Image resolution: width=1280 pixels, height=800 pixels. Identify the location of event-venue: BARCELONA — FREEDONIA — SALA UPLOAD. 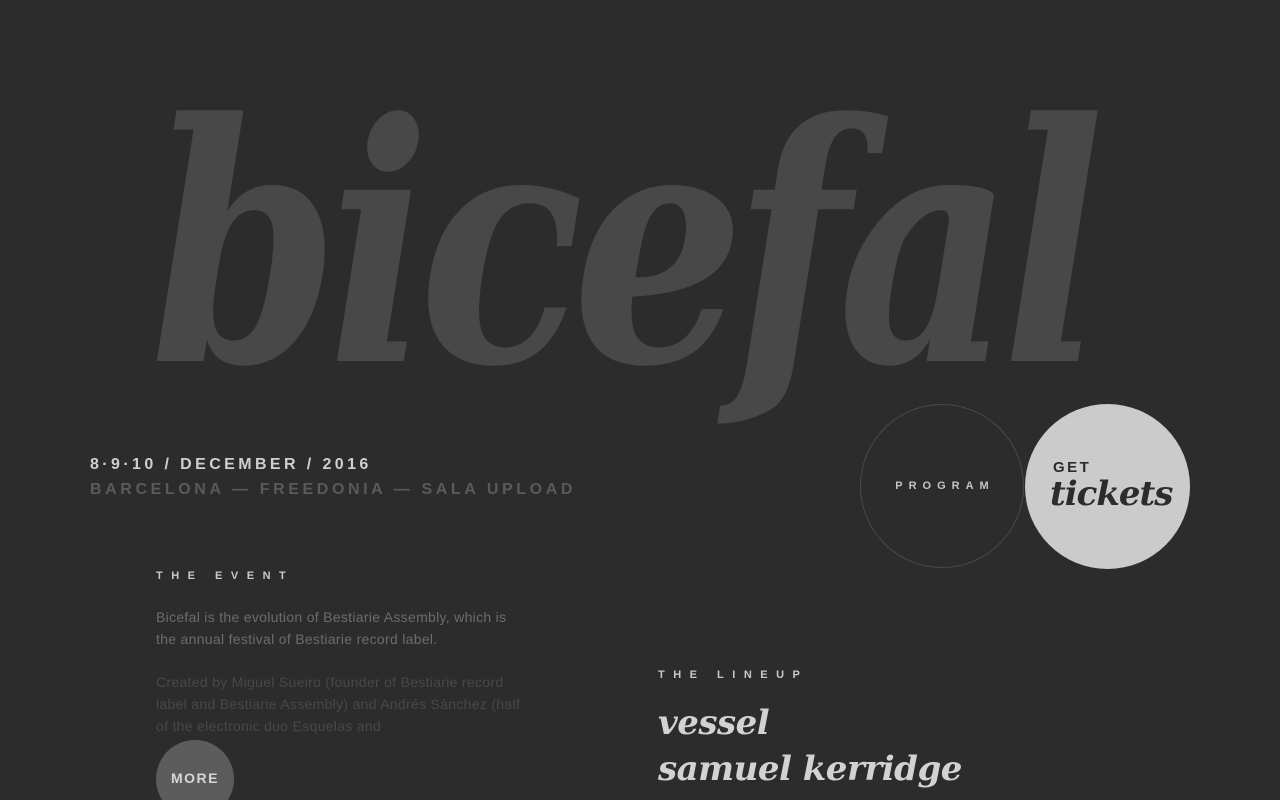
(333, 489).